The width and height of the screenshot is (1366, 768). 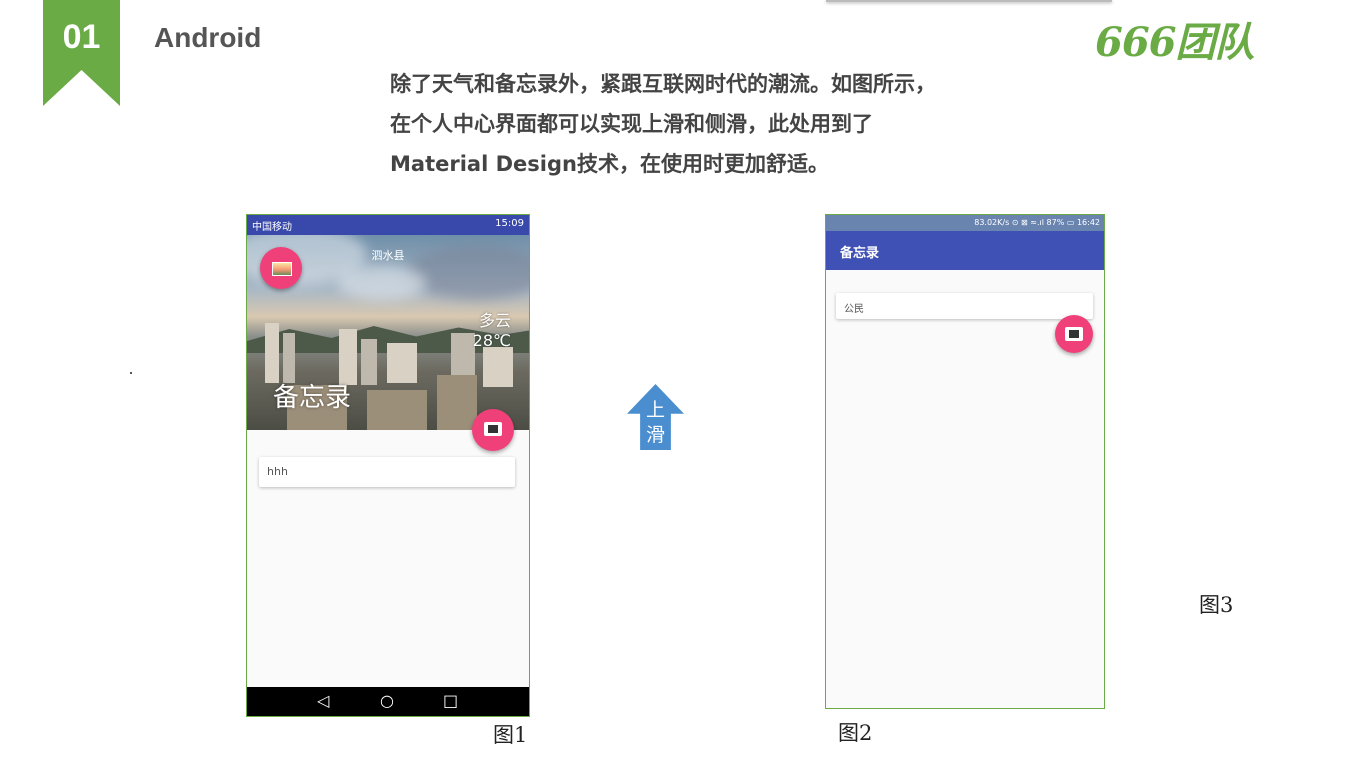 I want to click on arrow-label-line: 上, so click(x=655, y=410).